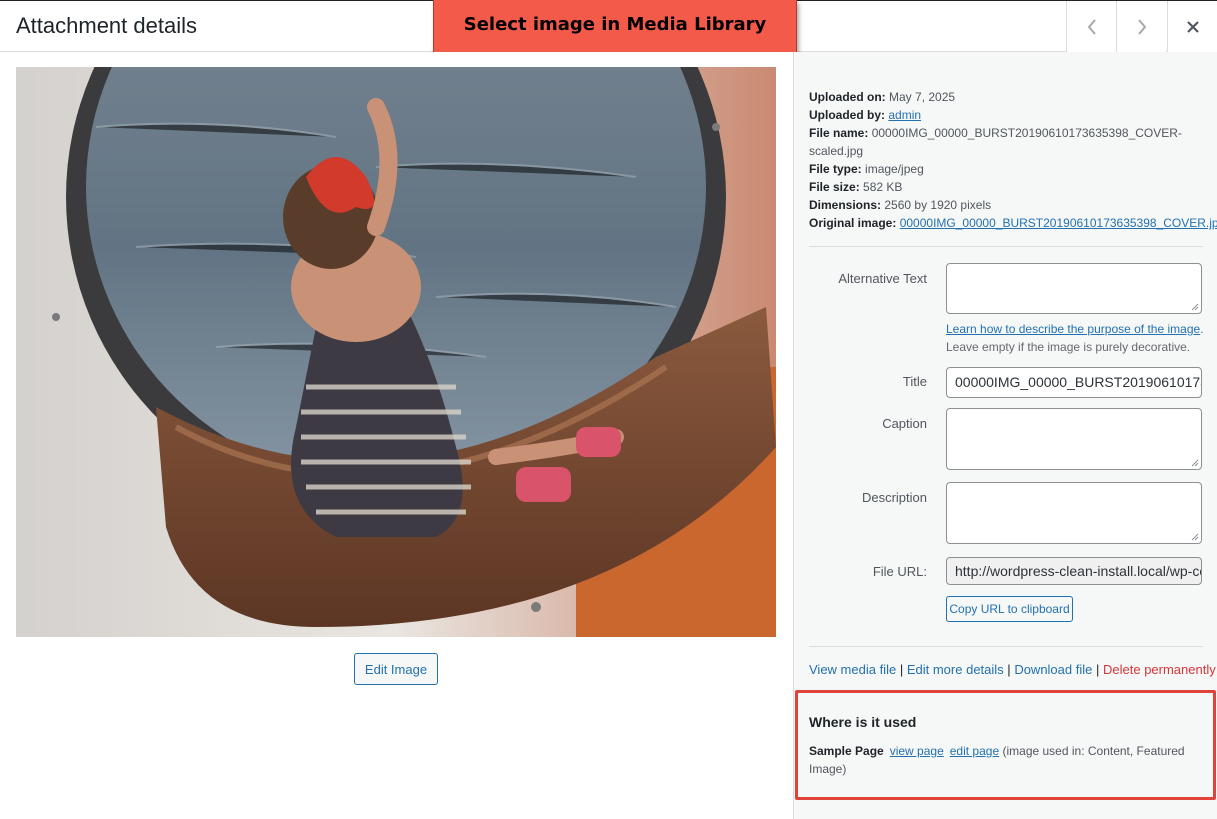 The height and width of the screenshot is (819, 1217). I want to click on chevron-right-icon, so click(1141, 26).